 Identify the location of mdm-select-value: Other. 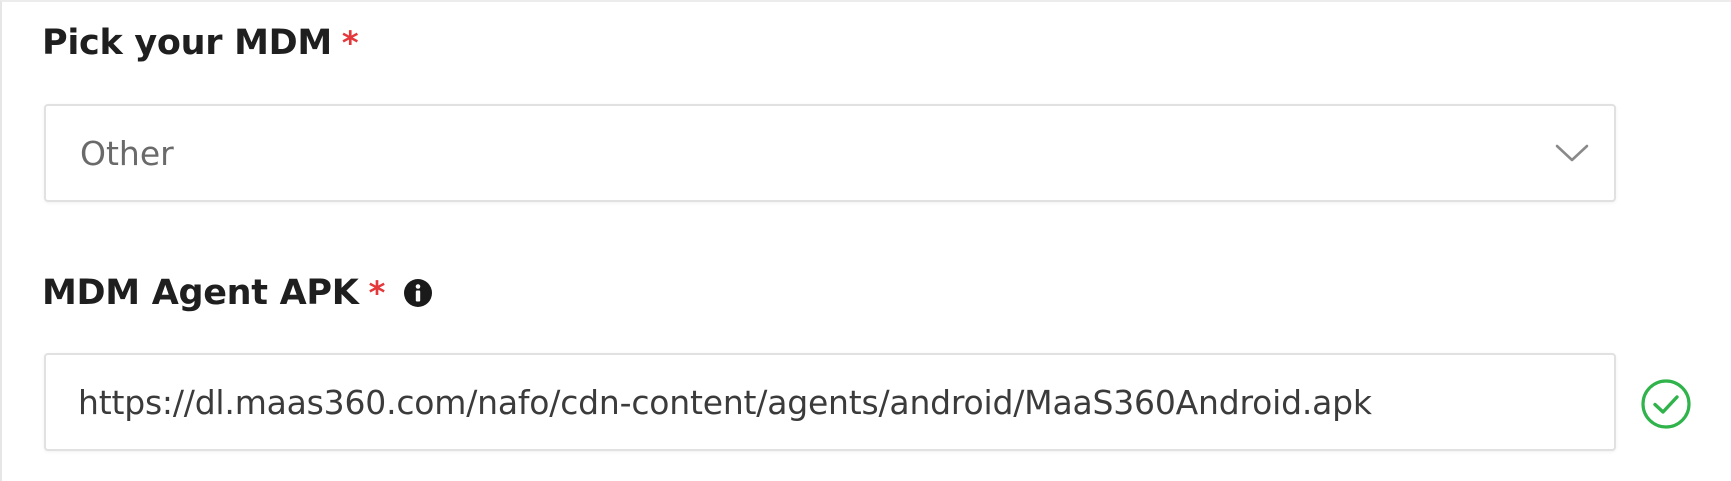
(127, 153).